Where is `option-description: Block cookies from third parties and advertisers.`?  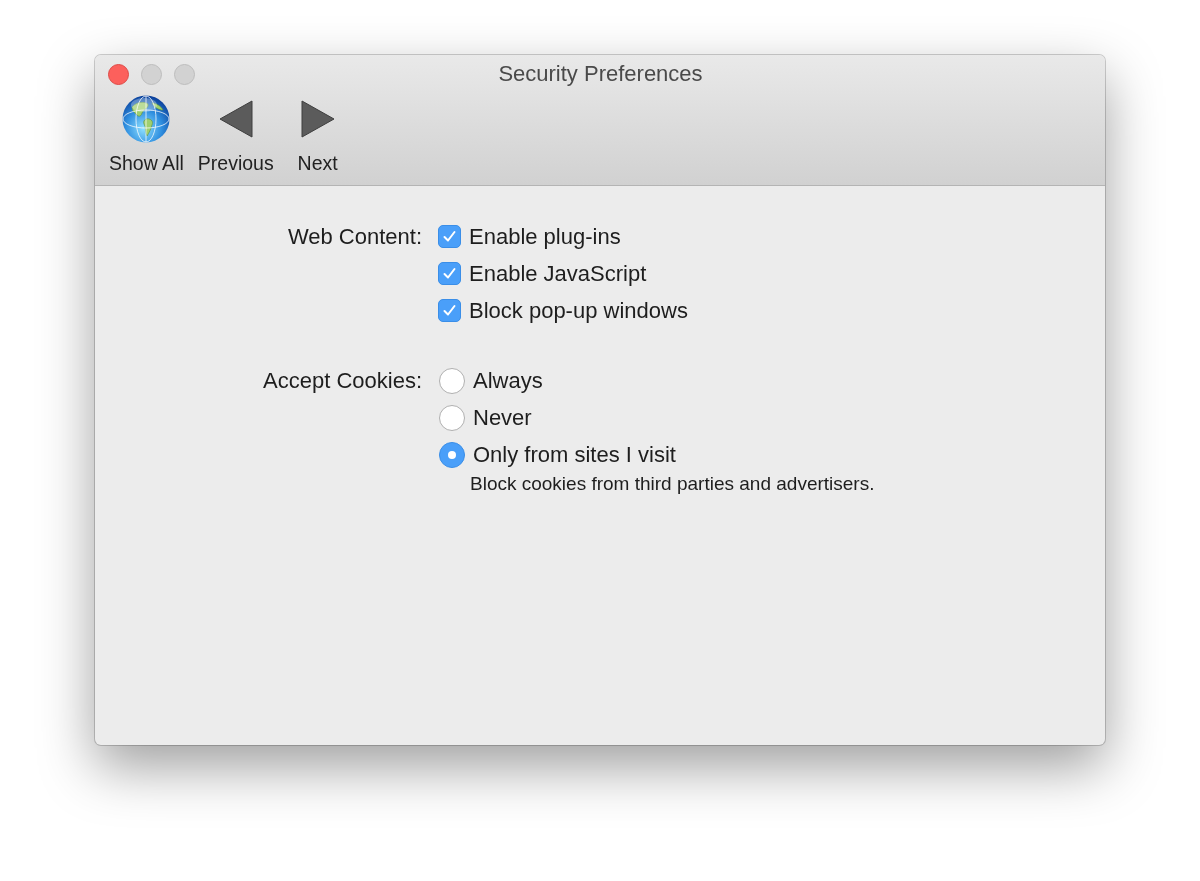
option-description: Block cookies from third parties and advertisers. is located at coordinates (672, 484).